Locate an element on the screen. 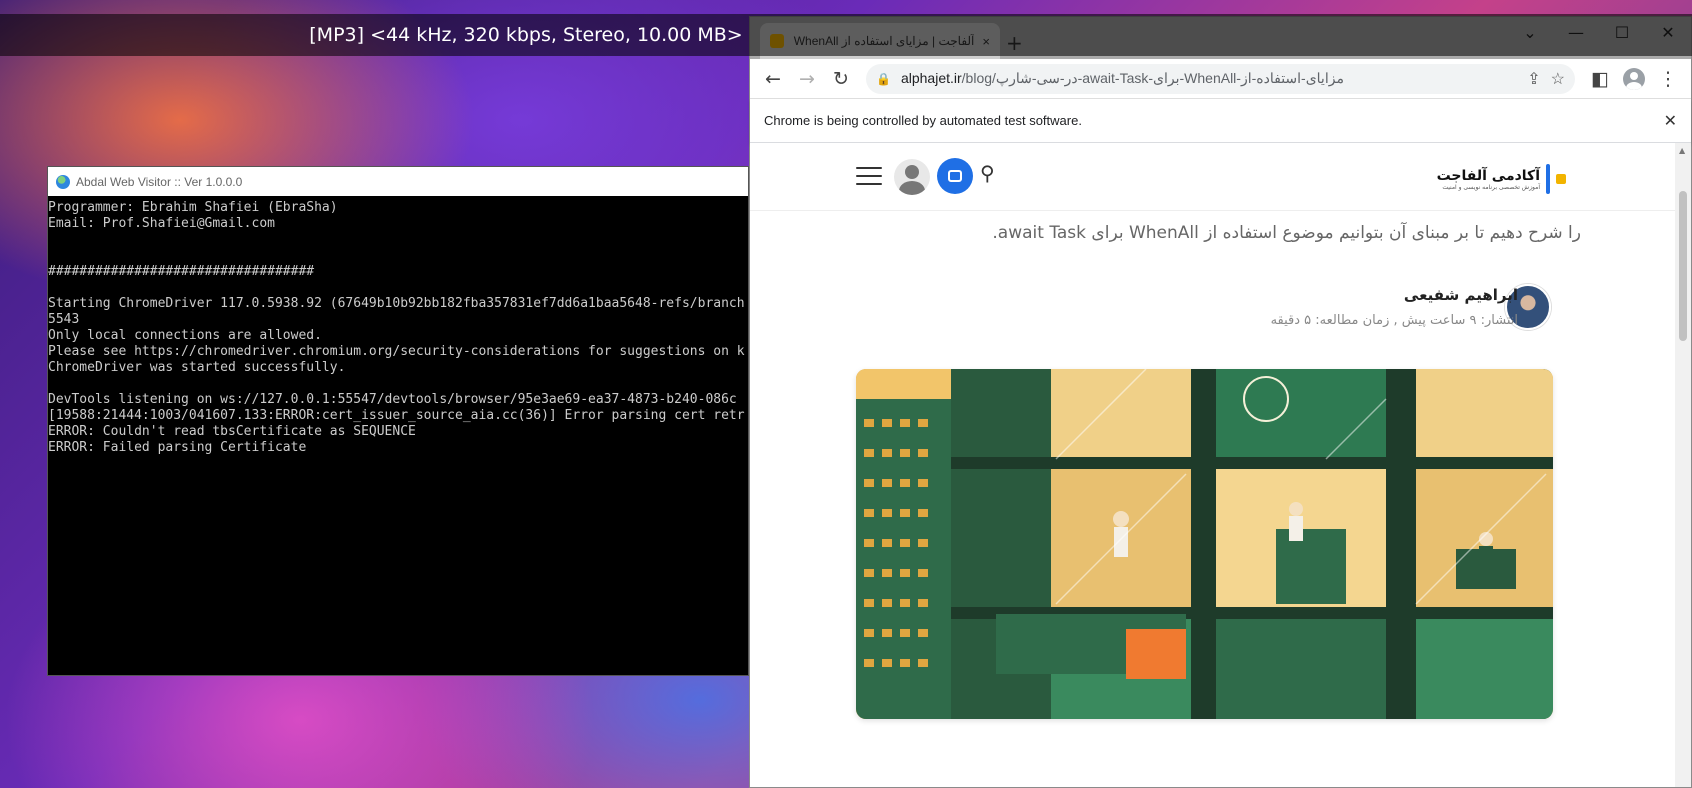  profile-avatar-icon is located at coordinates (1634, 78).